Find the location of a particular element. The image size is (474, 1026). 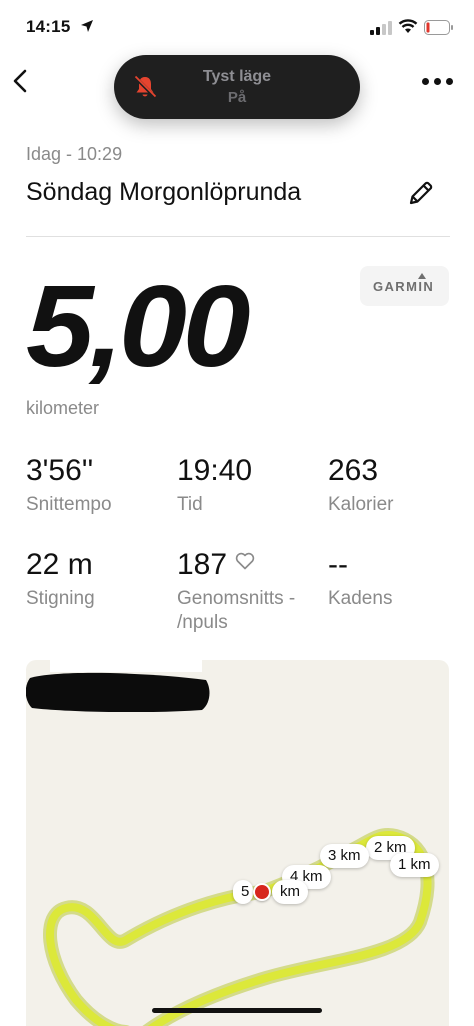

stat-time: 19:40 Tid is located at coordinates (214, 486).